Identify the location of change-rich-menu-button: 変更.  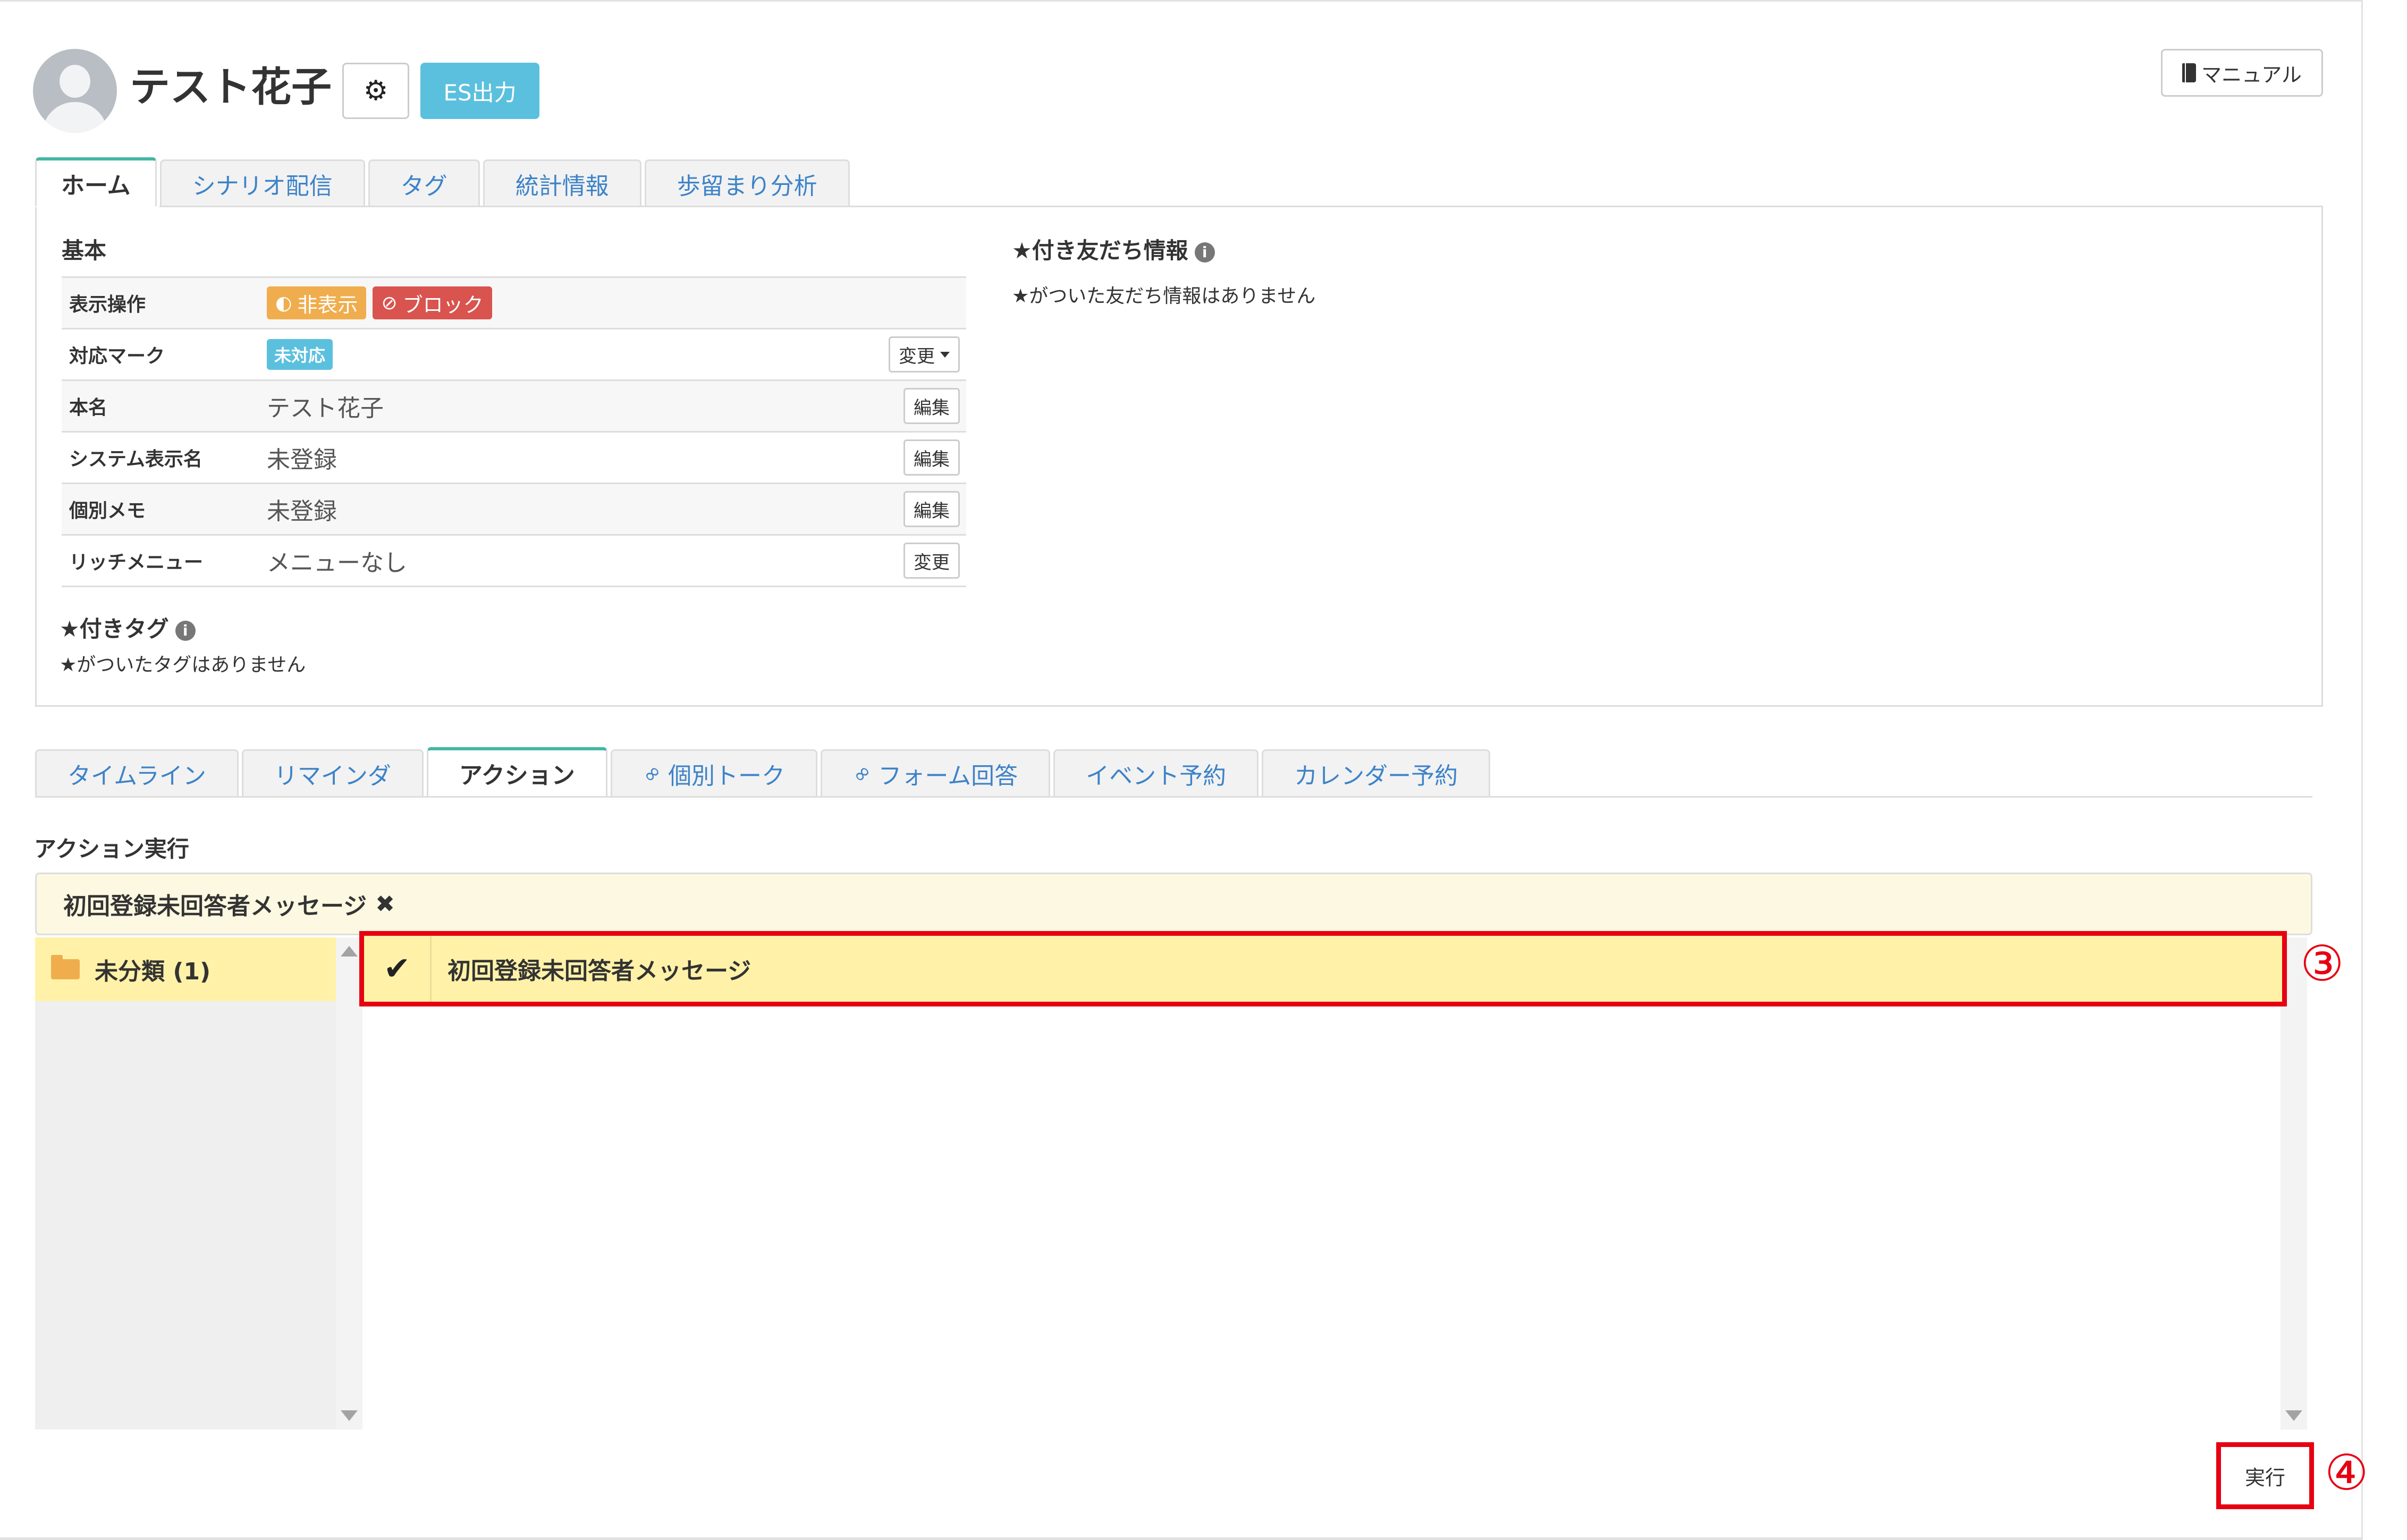
(931, 561).